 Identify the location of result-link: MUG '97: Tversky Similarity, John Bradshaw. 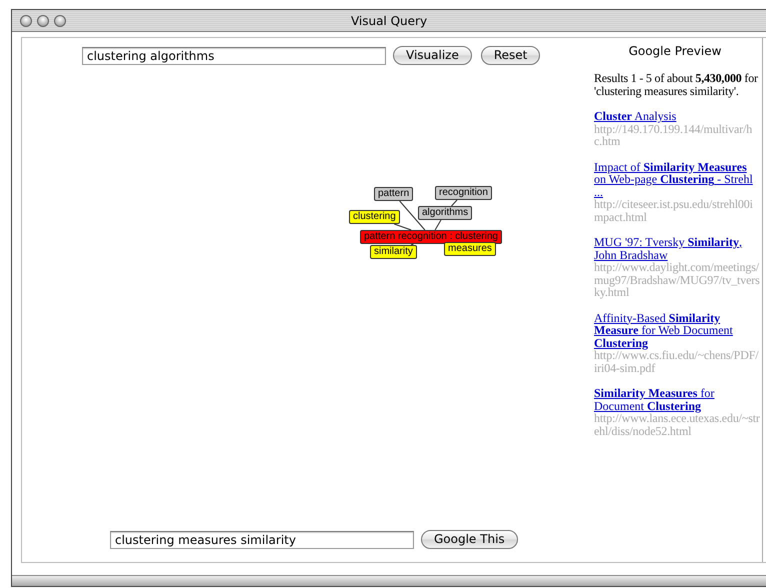
(677, 248).